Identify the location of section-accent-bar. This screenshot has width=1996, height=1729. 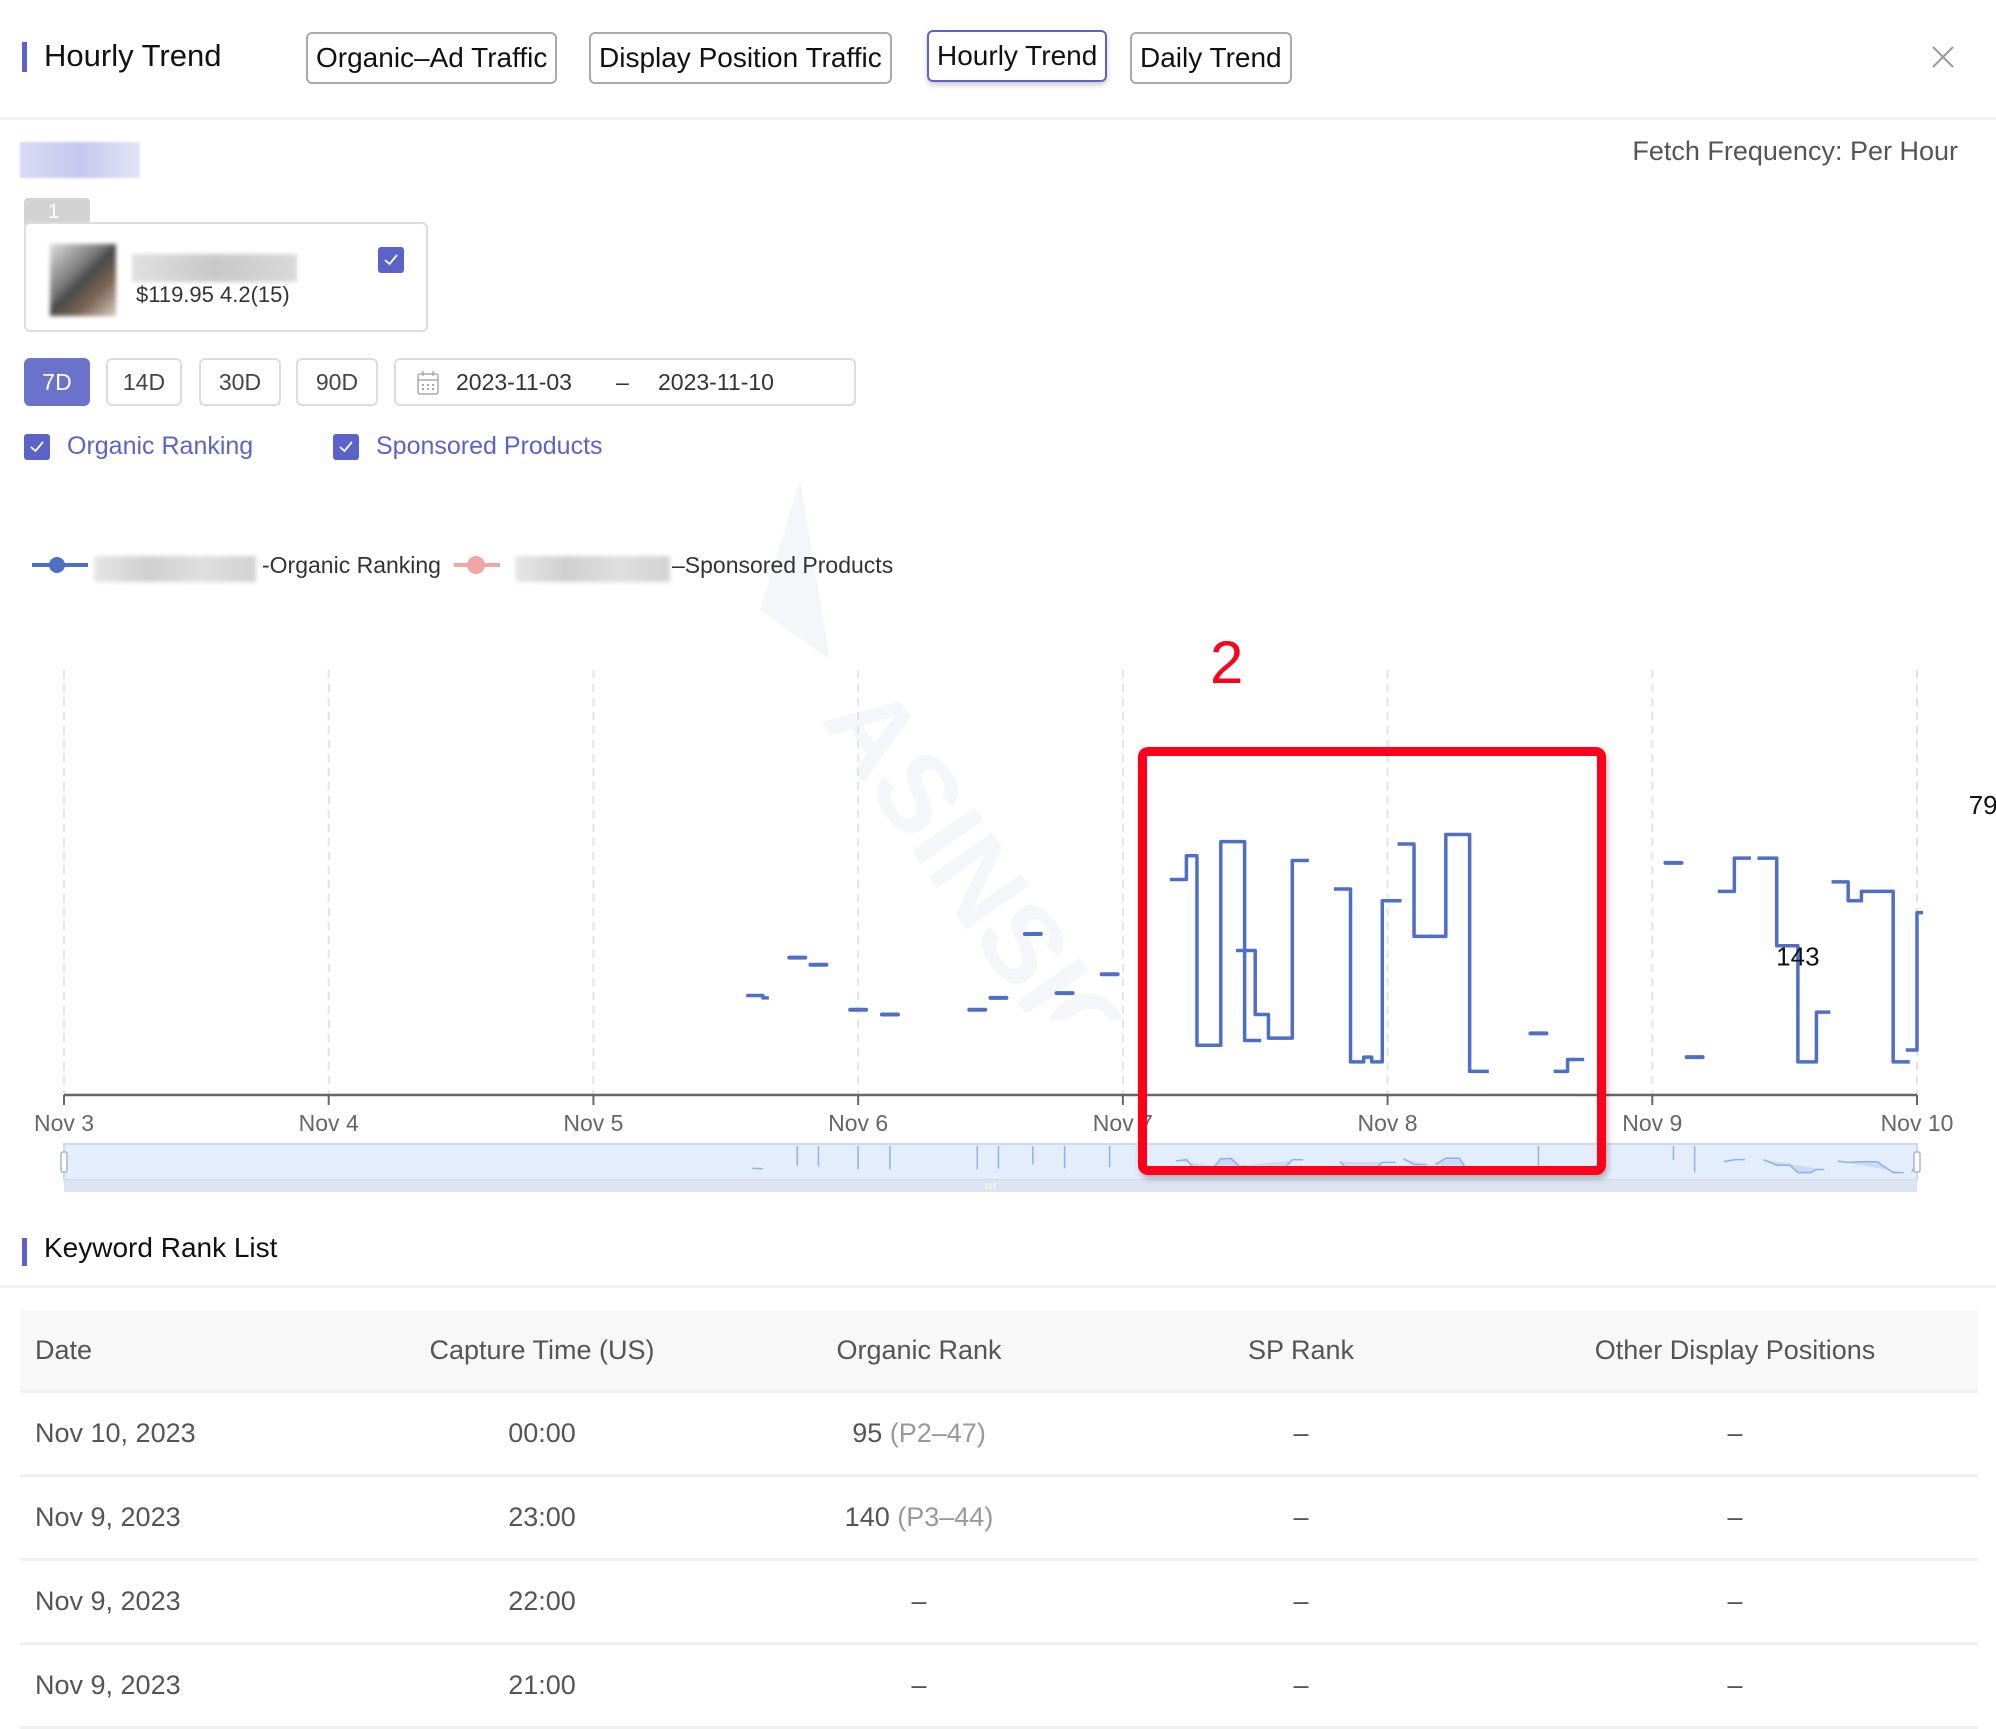
(24, 1252).